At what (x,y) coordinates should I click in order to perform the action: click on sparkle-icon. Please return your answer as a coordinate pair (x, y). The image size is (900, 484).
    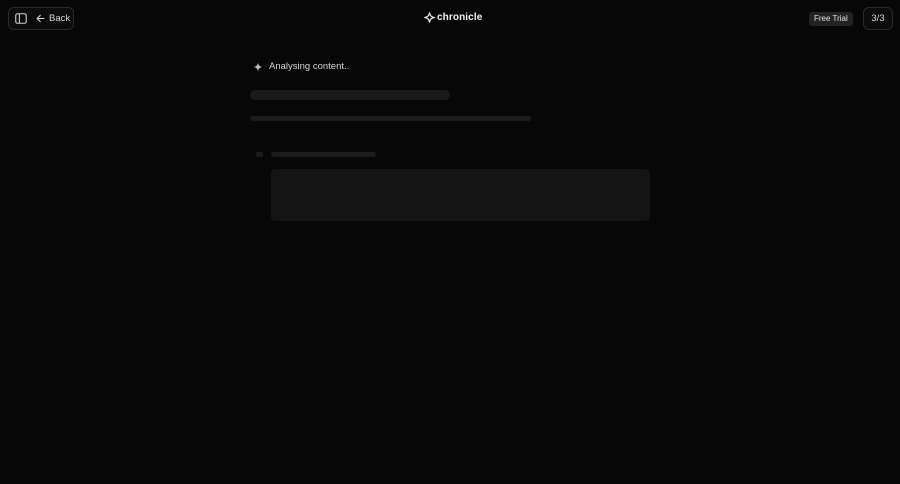
    Looking at the image, I should click on (258, 67).